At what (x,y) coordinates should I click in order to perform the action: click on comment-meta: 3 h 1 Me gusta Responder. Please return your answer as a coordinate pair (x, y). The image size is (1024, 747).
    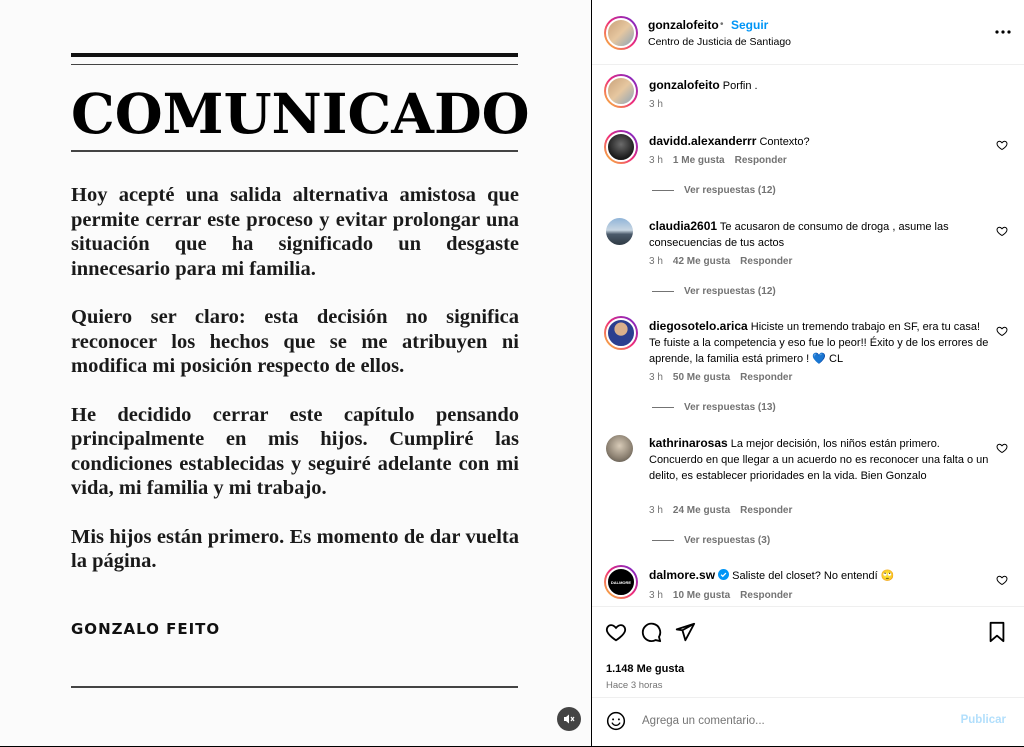
    Looking at the image, I should click on (718, 160).